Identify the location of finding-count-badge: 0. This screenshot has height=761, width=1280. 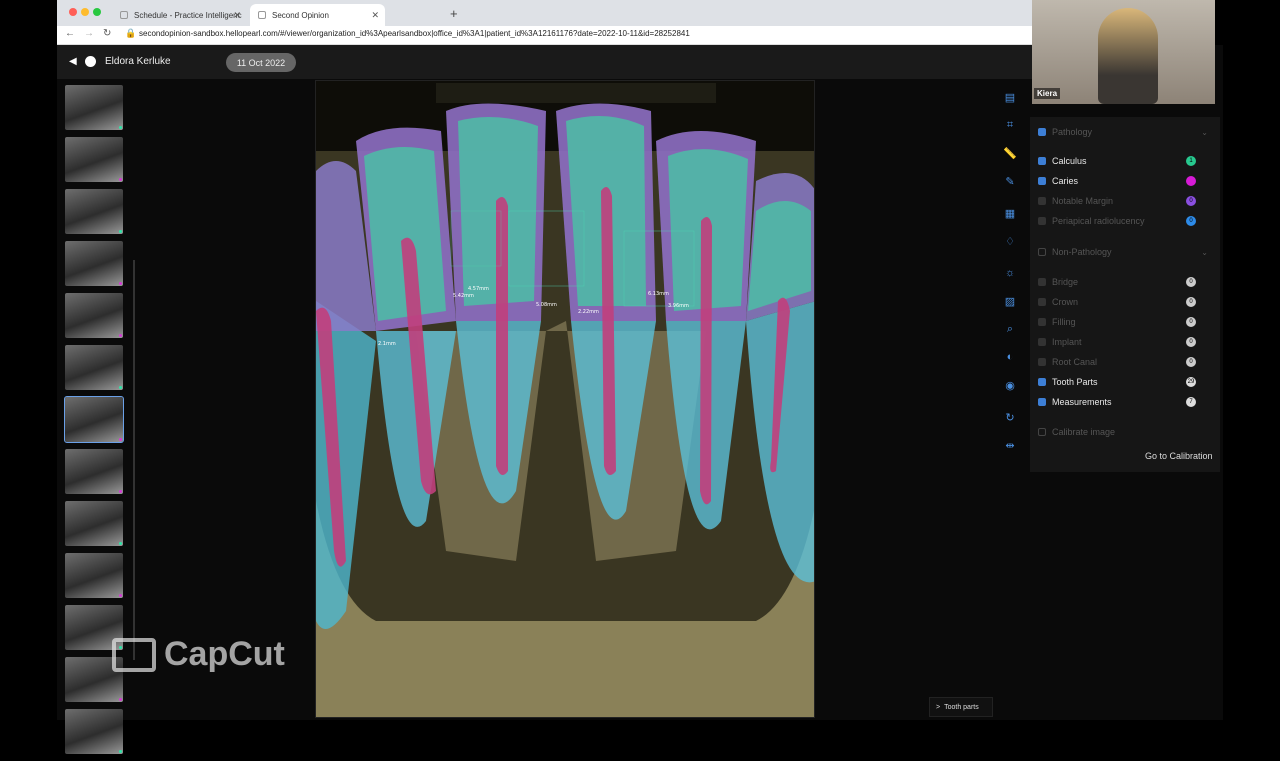
(1191, 201).